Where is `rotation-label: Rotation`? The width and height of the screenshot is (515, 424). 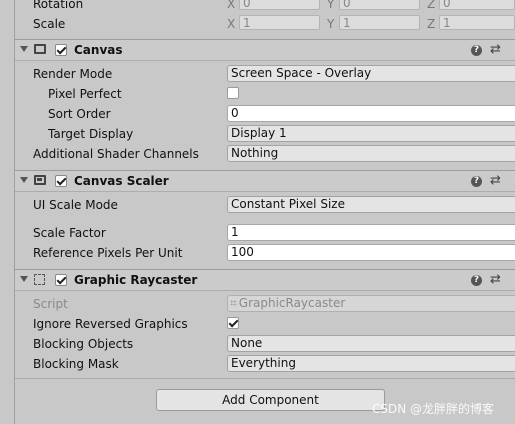 rotation-label: Rotation is located at coordinates (58, 5).